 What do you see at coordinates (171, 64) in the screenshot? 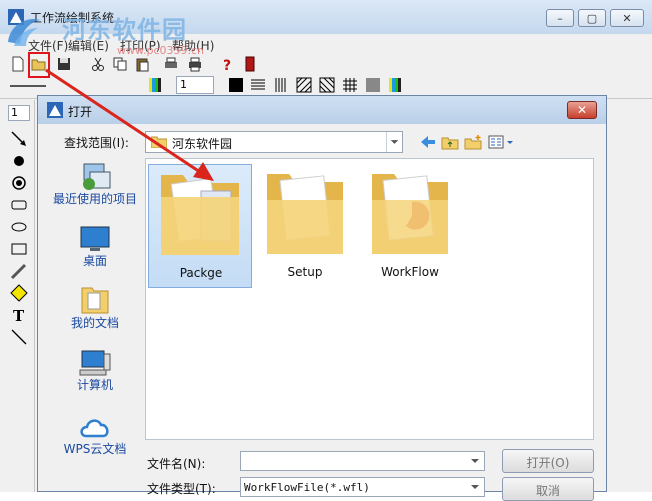
I see `print-preview-icon` at bounding box center [171, 64].